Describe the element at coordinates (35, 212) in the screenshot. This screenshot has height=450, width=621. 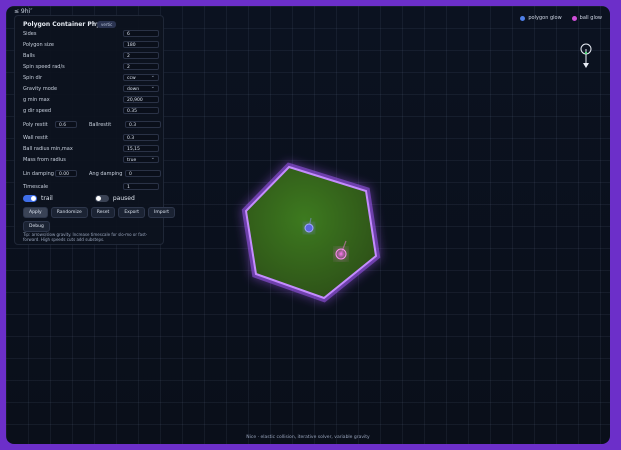
I see `apply-button: Apply` at that location.